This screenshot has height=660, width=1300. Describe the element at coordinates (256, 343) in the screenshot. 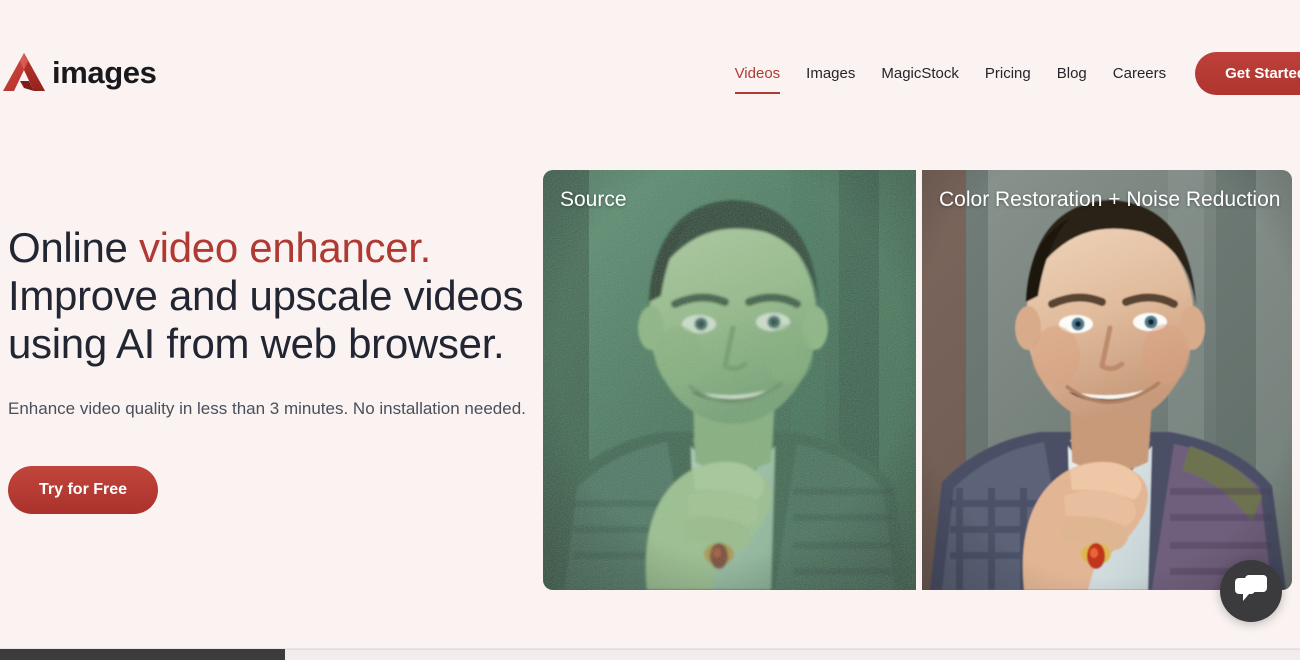

I see `hero-title-line3: using AI from web browser.` at that location.